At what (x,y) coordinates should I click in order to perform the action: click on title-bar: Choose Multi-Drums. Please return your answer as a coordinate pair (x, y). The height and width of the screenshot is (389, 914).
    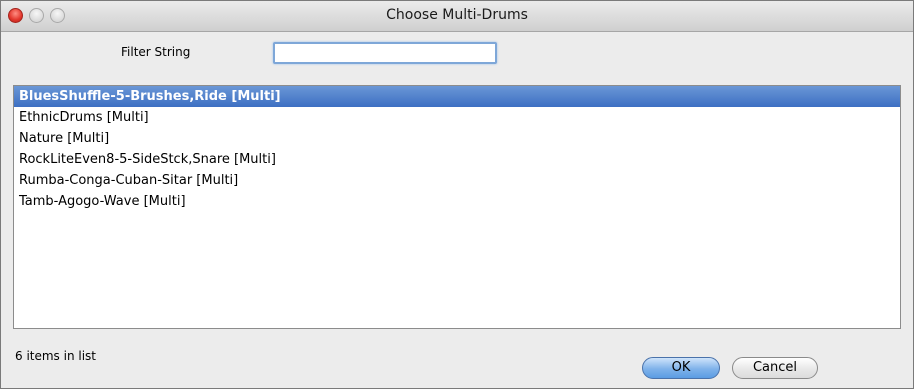
    Looking at the image, I should click on (457, 16).